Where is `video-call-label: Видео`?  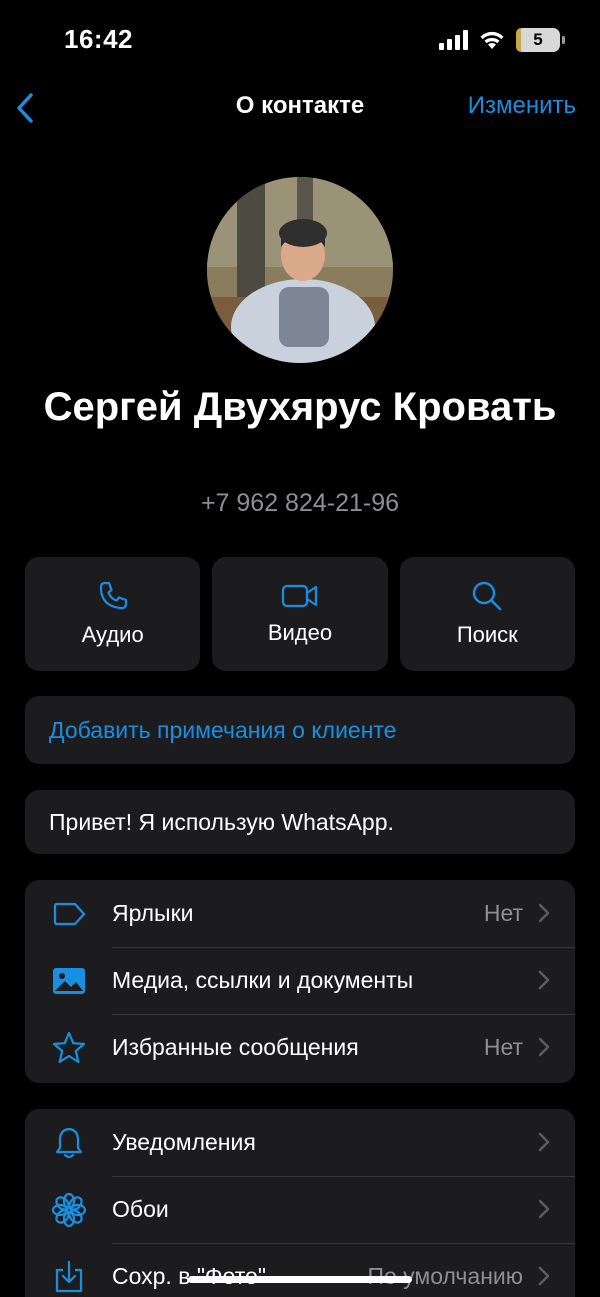
video-call-label: Видео is located at coordinates (300, 632).